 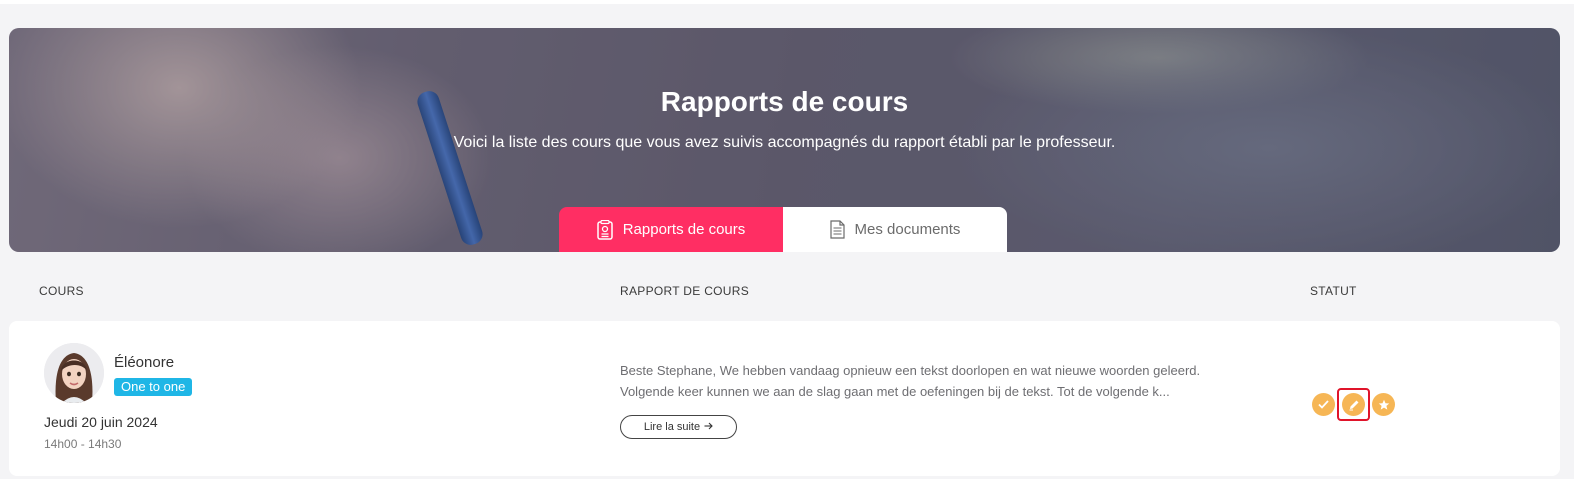 What do you see at coordinates (837, 229) in the screenshot?
I see `document-icon` at bounding box center [837, 229].